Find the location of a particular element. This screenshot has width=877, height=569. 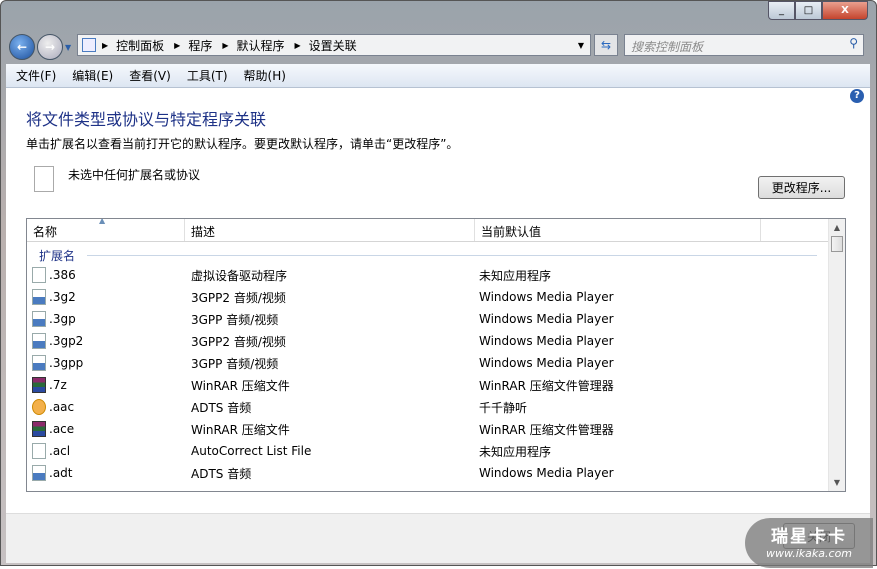

item-name: .3g2 is located at coordinates (106, 297).